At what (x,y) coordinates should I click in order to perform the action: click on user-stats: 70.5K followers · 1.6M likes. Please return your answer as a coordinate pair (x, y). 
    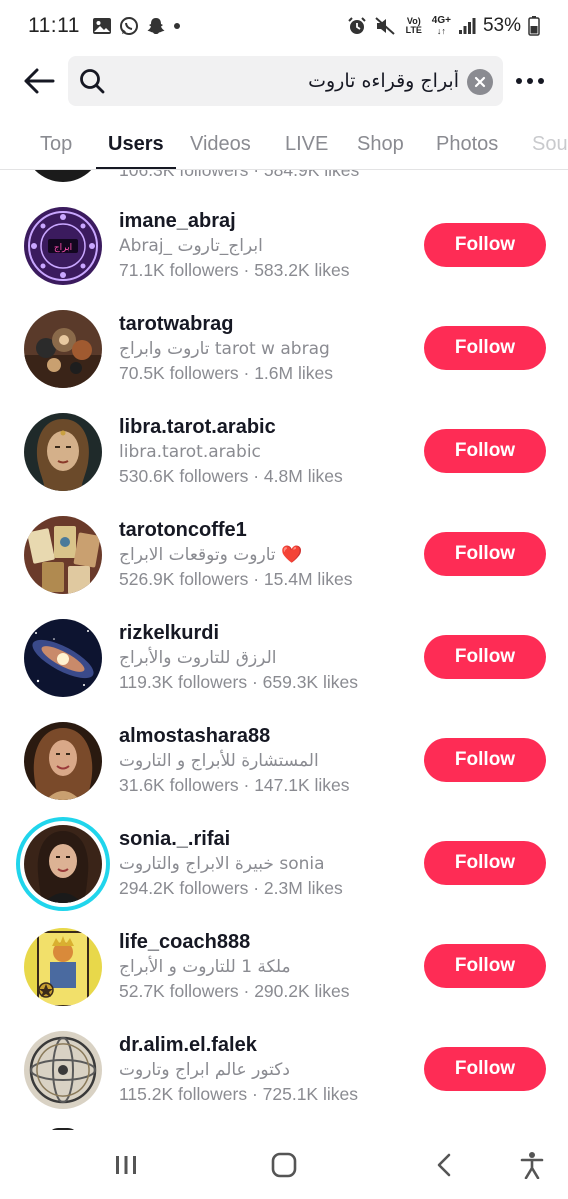
    Looking at the image, I should click on (226, 373).